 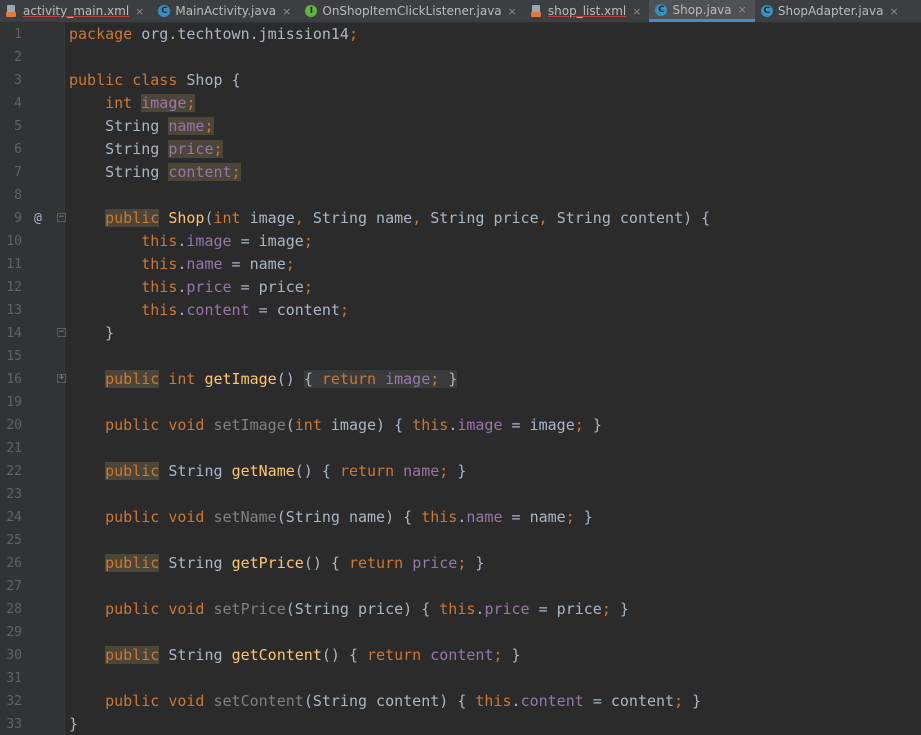 What do you see at coordinates (702, 11) in the screenshot?
I see `tab-shop-java: C Shop.java ×` at bounding box center [702, 11].